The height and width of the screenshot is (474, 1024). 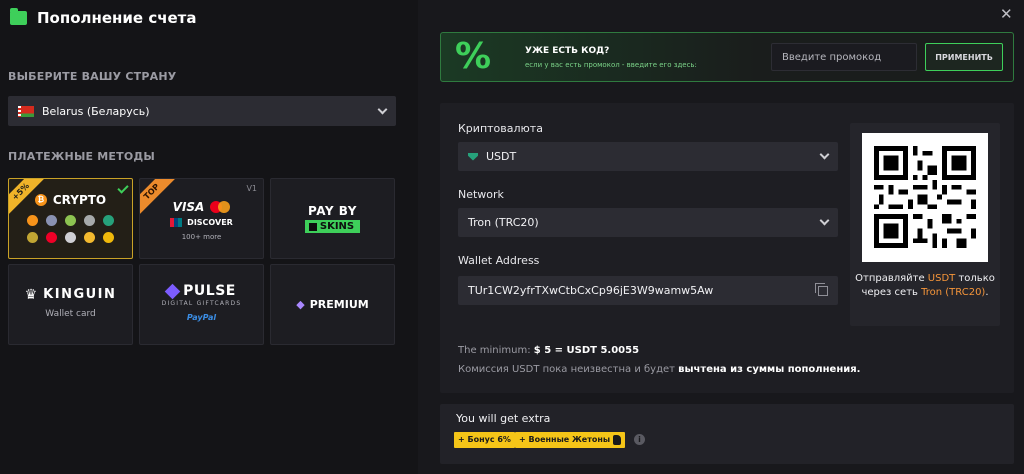 I want to click on method-cards: TOP V1 VISA DISCOVER 100+ more, so click(x=201, y=218).